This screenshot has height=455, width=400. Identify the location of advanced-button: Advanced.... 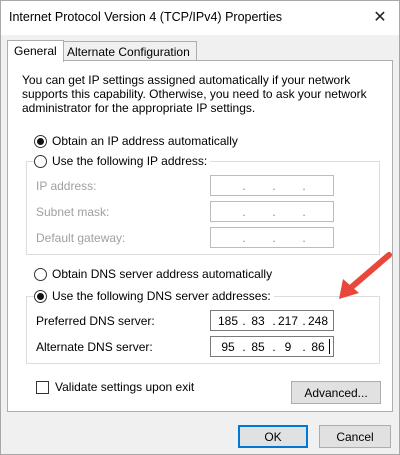
(336, 392).